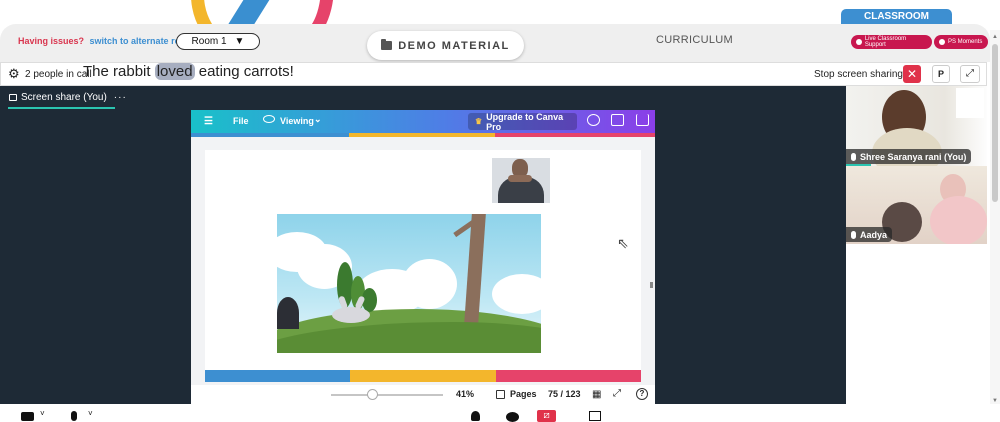 This screenshot has height=422, width=1000. Describe the element at coordinates (642, 394) in the screenshot. I see `help-icon: ?` at that location.